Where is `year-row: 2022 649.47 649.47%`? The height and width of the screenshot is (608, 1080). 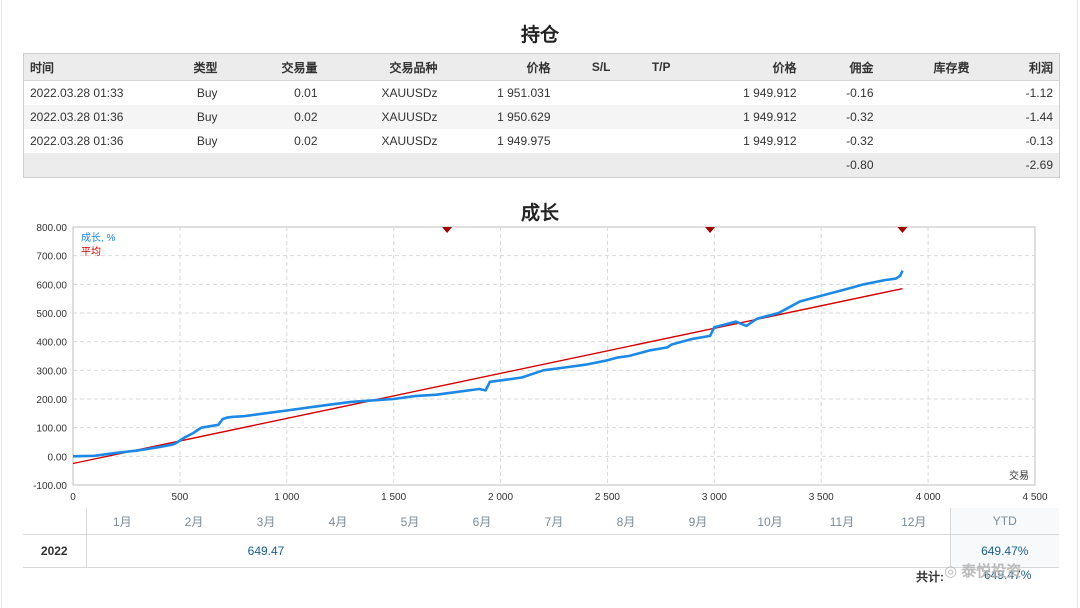 year-row: 2022 649.47 649.47% is located at coordinates (541, 551).